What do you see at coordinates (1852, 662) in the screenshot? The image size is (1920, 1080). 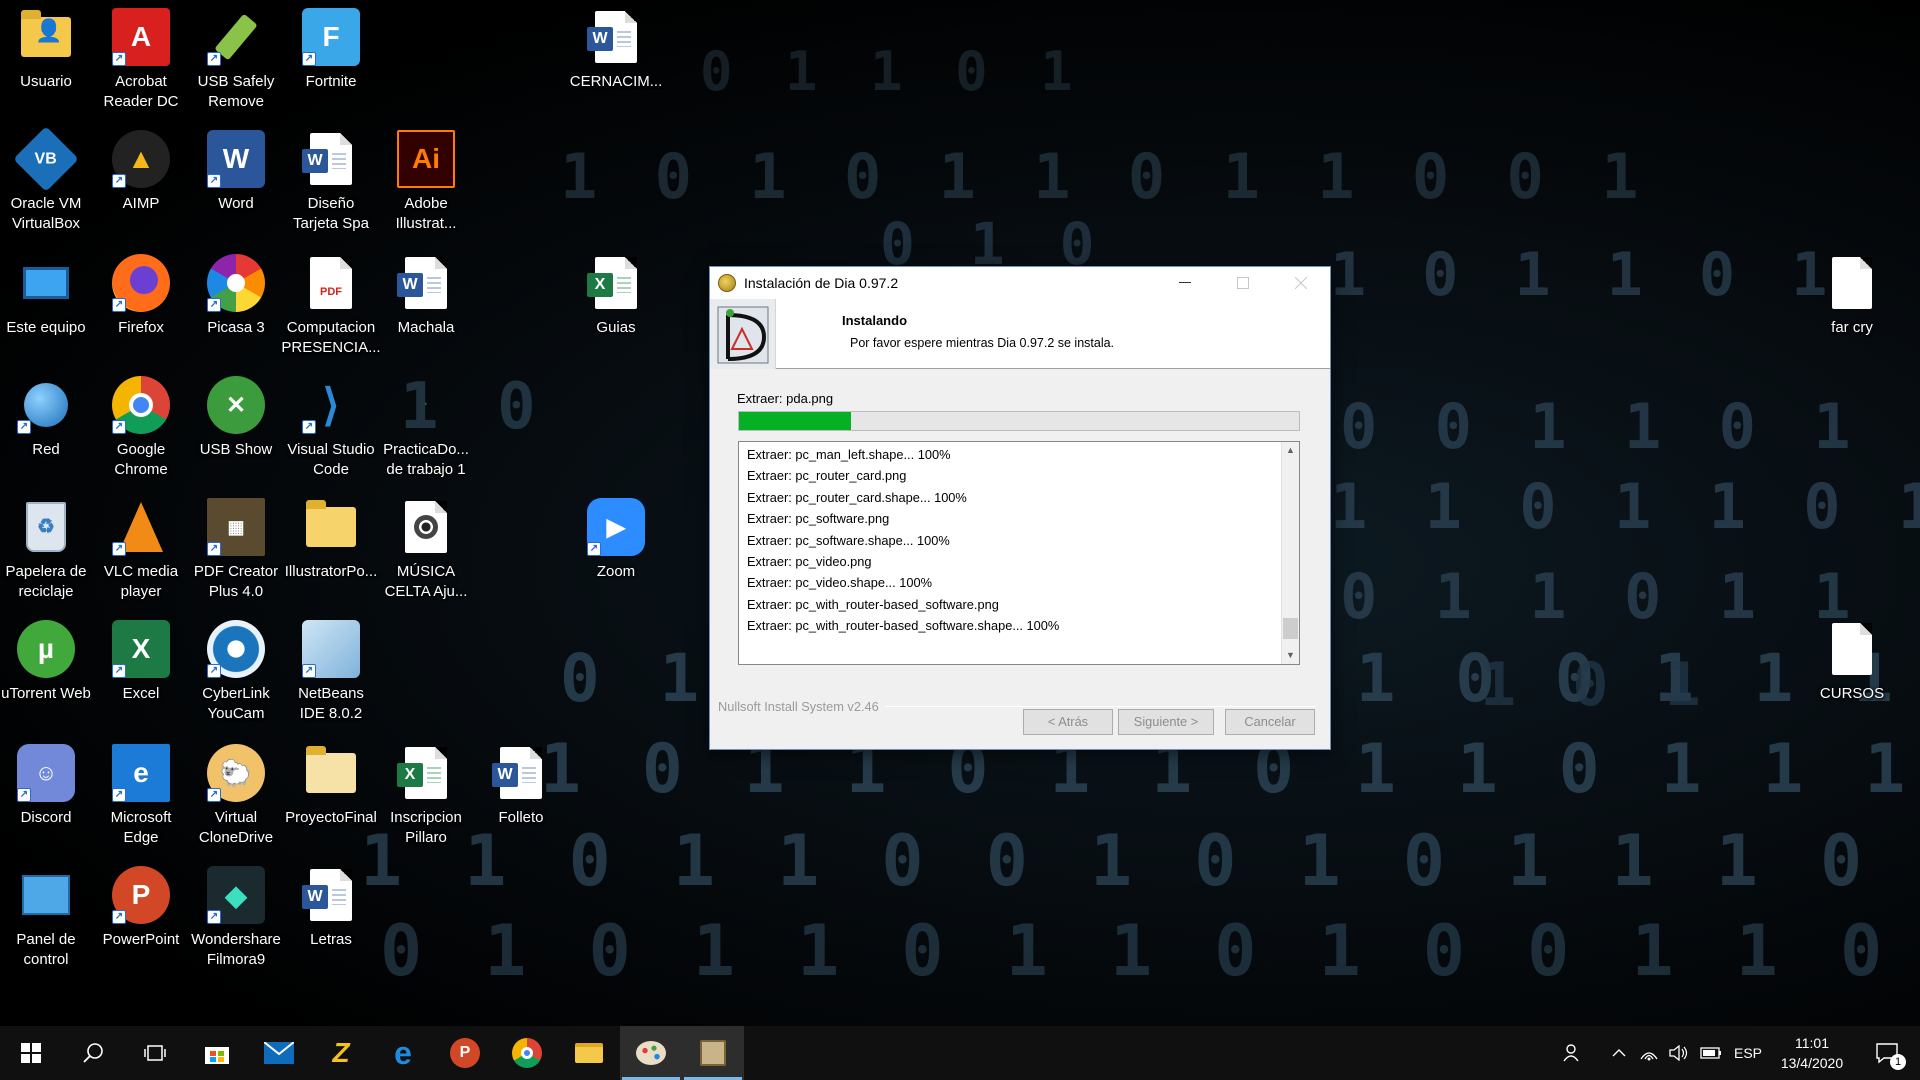 I see `desktop-icon-cursos: CURSOS` at bounding box center [1852, 662].